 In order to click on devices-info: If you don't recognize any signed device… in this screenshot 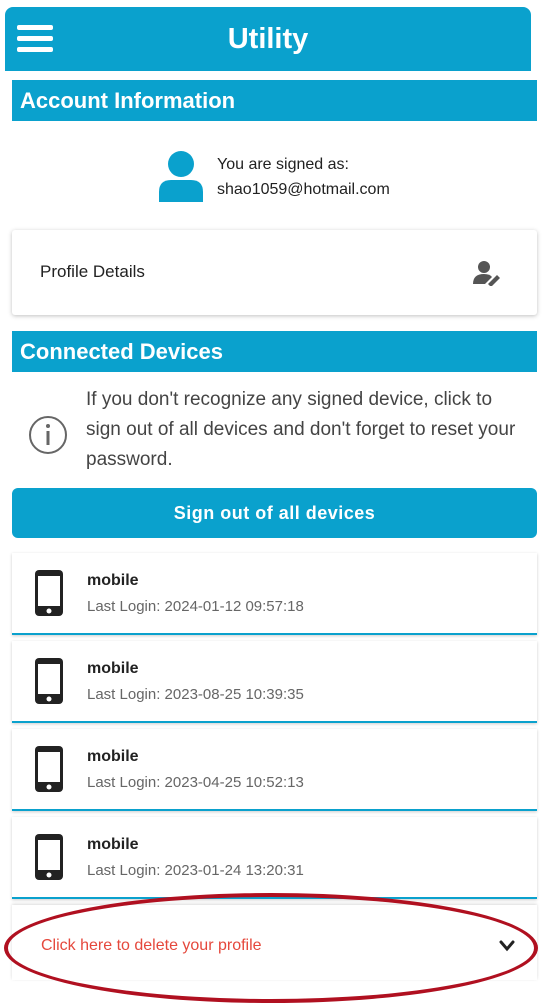, I will do `click(274, 430)`.